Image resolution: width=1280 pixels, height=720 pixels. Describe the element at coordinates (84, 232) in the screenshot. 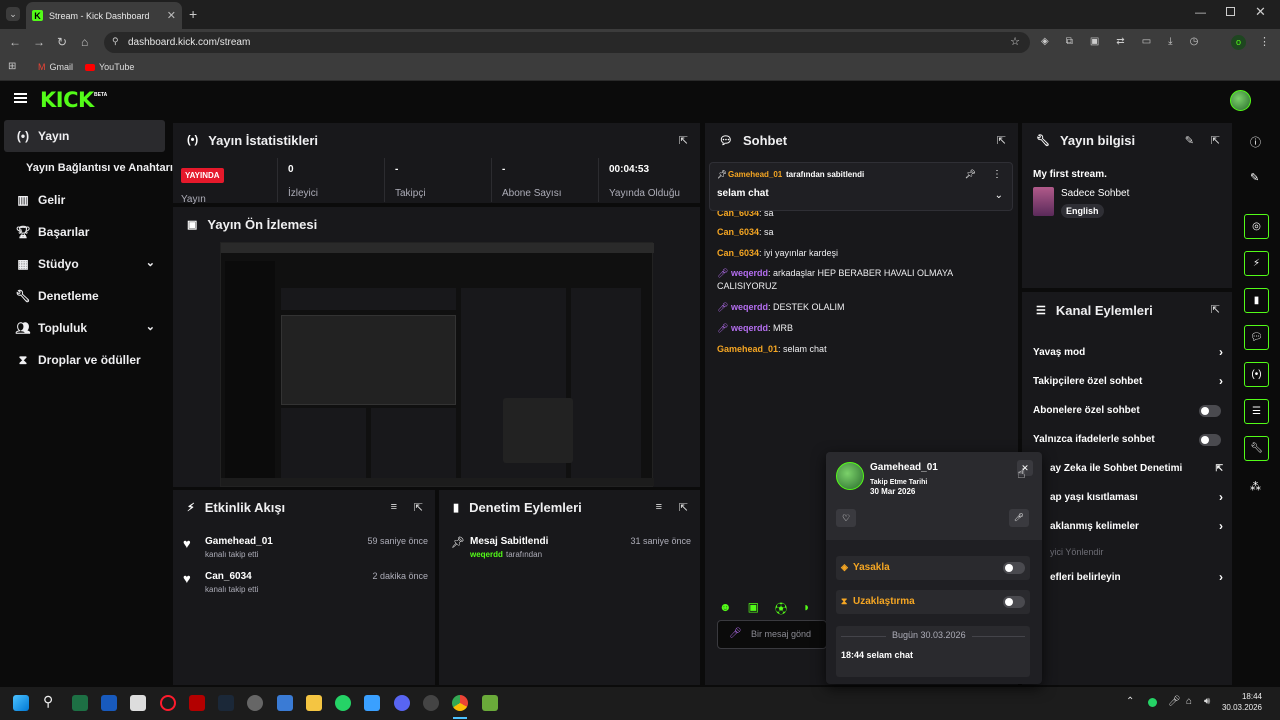

I see `sidebar-item-basarilar: 🏆︎ Başarılar` at that location.